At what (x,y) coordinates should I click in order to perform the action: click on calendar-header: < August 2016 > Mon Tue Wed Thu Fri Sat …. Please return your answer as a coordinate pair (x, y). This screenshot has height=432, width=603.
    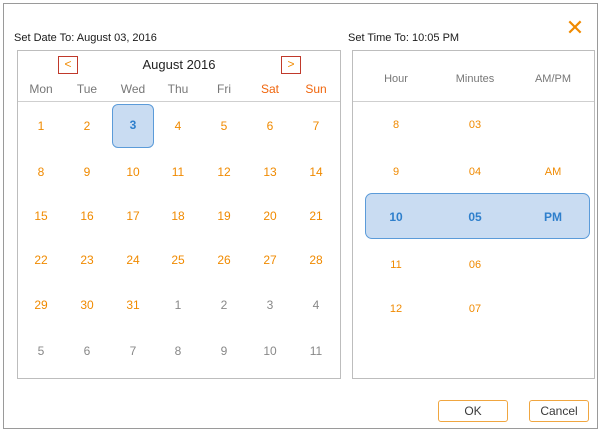
    Looking at the image, I should click on (179, 76).